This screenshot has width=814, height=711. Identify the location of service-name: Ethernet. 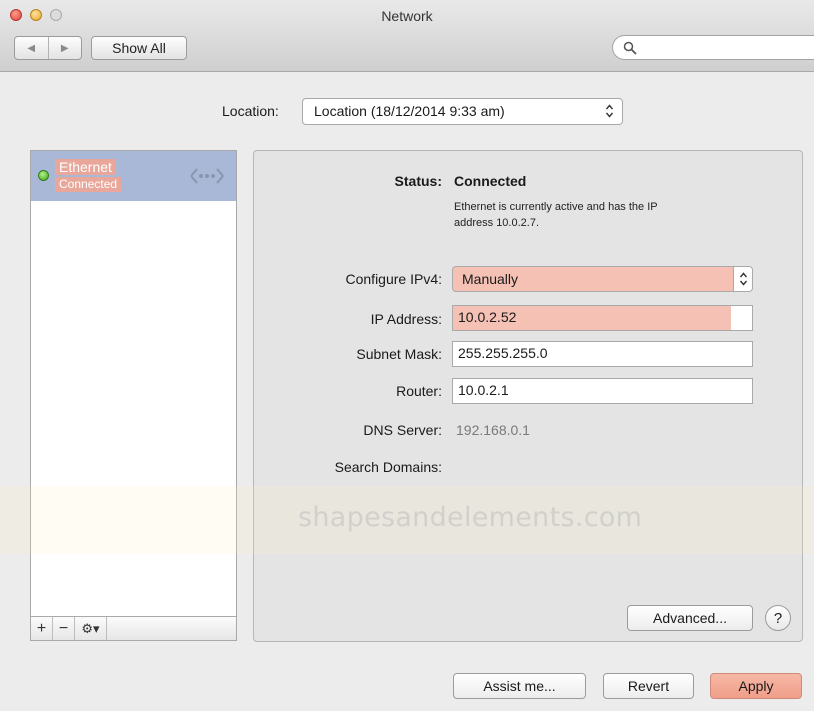
(85, 167).